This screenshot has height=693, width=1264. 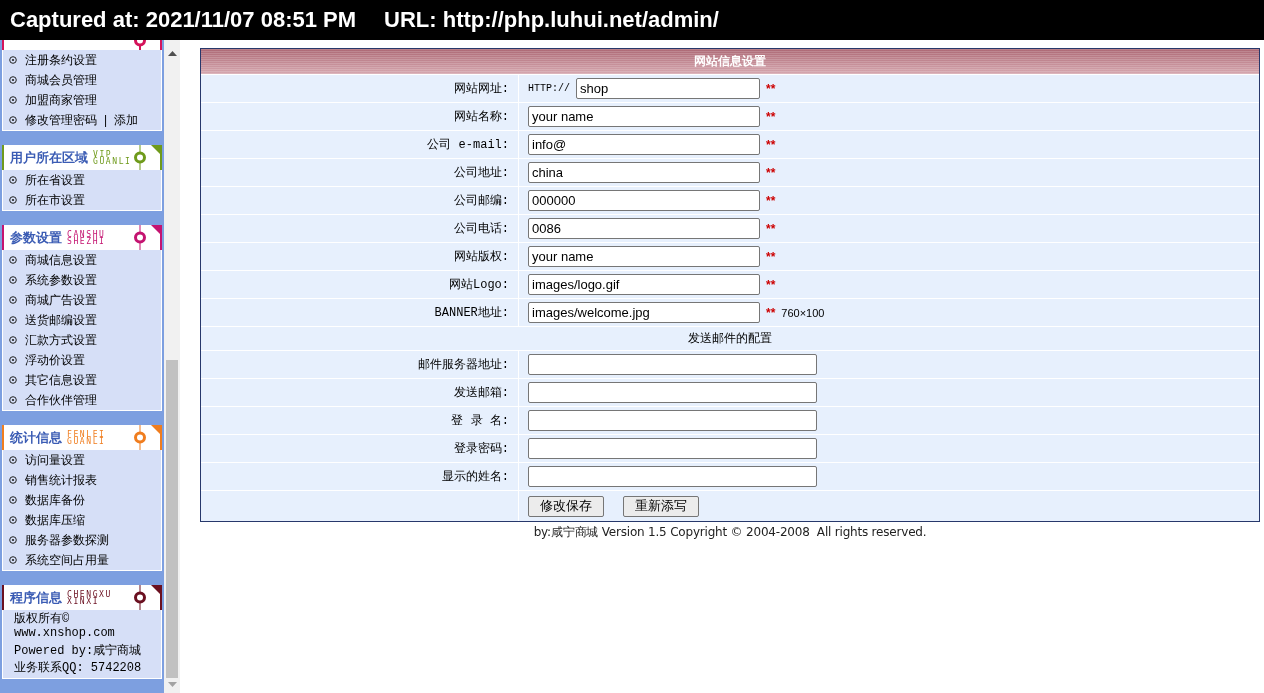 What do you see at coordinates (89, 597) in the screenshot?
I see `panel-subtitle: CHENGXU XINXI` at bounding box center [89, 597].